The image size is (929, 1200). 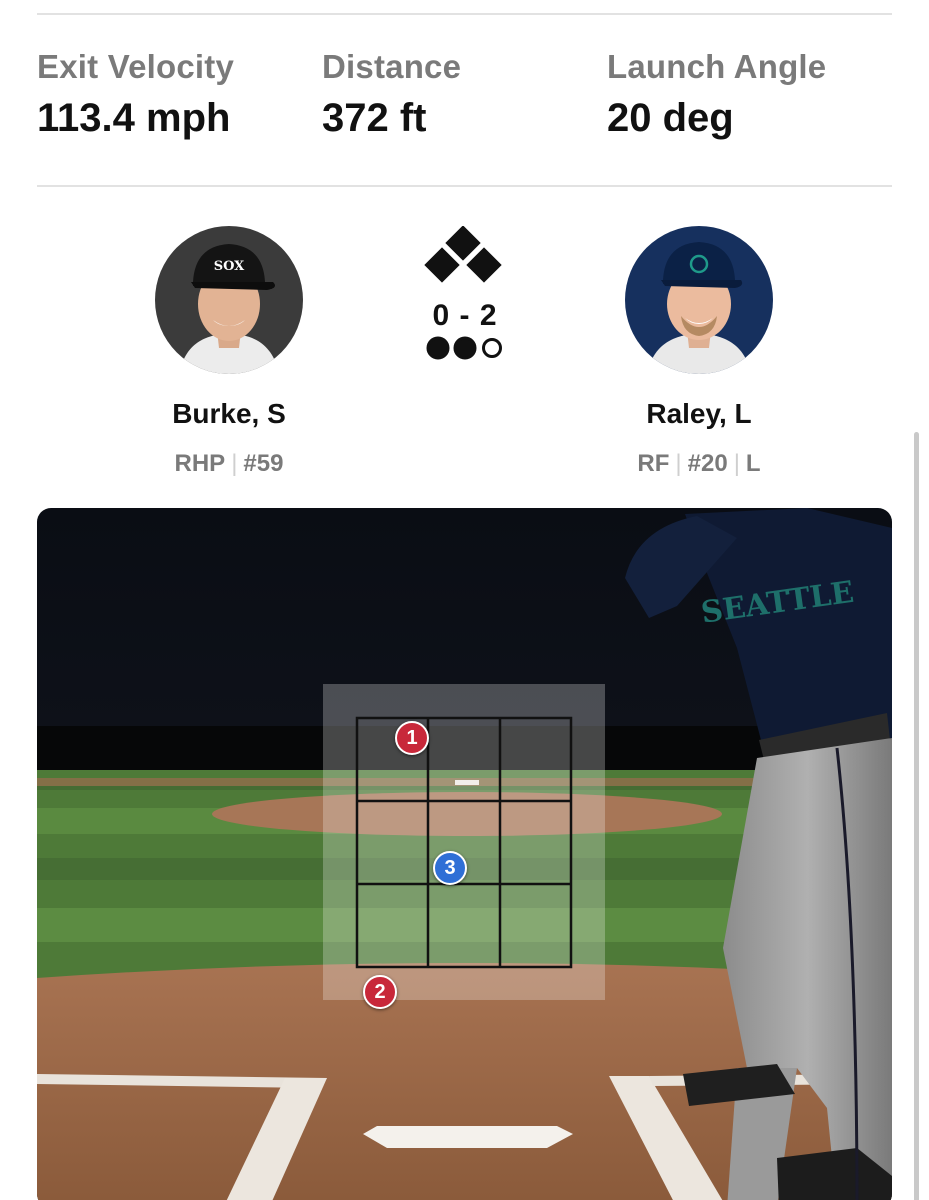 What do you see at coordinates (465, 315) in the screenshot?
I see `ball-strike-count: 0 - 2` at bounding box center [465, 315].